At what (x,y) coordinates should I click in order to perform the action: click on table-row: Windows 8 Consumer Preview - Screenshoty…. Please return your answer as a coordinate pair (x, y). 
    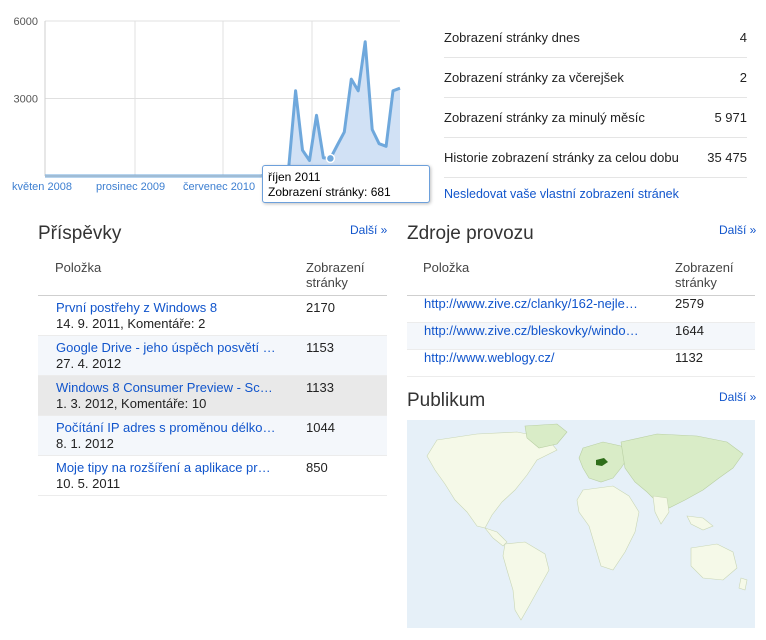
    Looking at the image, I should click on (212, 395).